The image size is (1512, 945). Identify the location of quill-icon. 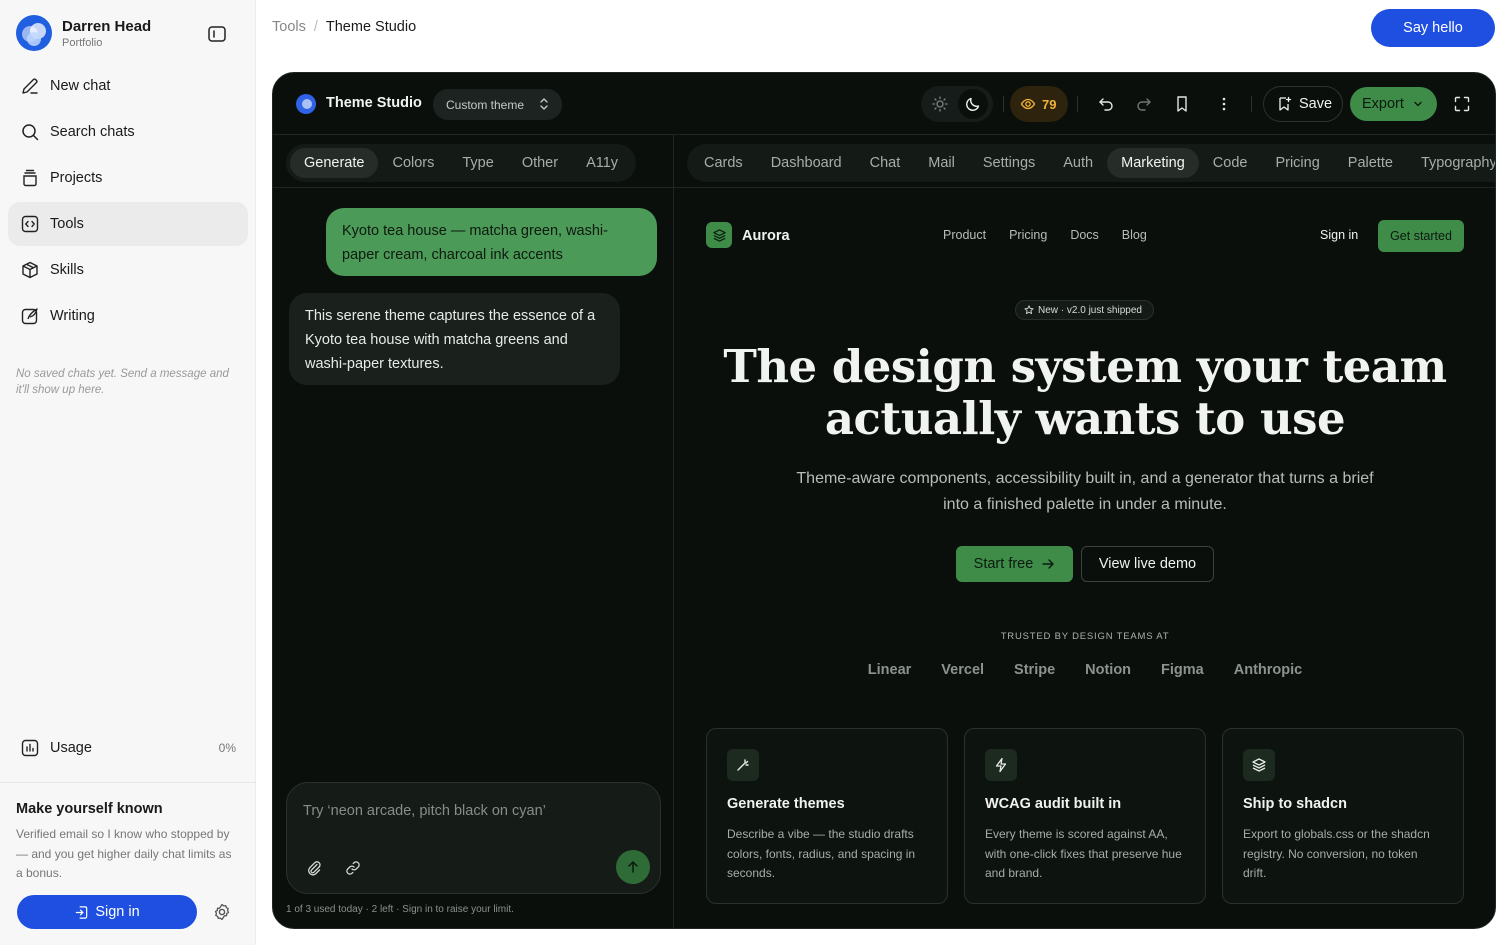
(29, 316).